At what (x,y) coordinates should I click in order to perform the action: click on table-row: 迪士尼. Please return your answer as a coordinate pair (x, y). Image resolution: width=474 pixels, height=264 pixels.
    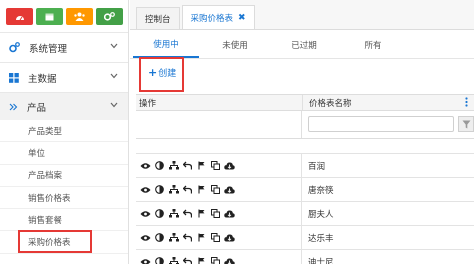
    Looking at the image, I should click on (305, 256).